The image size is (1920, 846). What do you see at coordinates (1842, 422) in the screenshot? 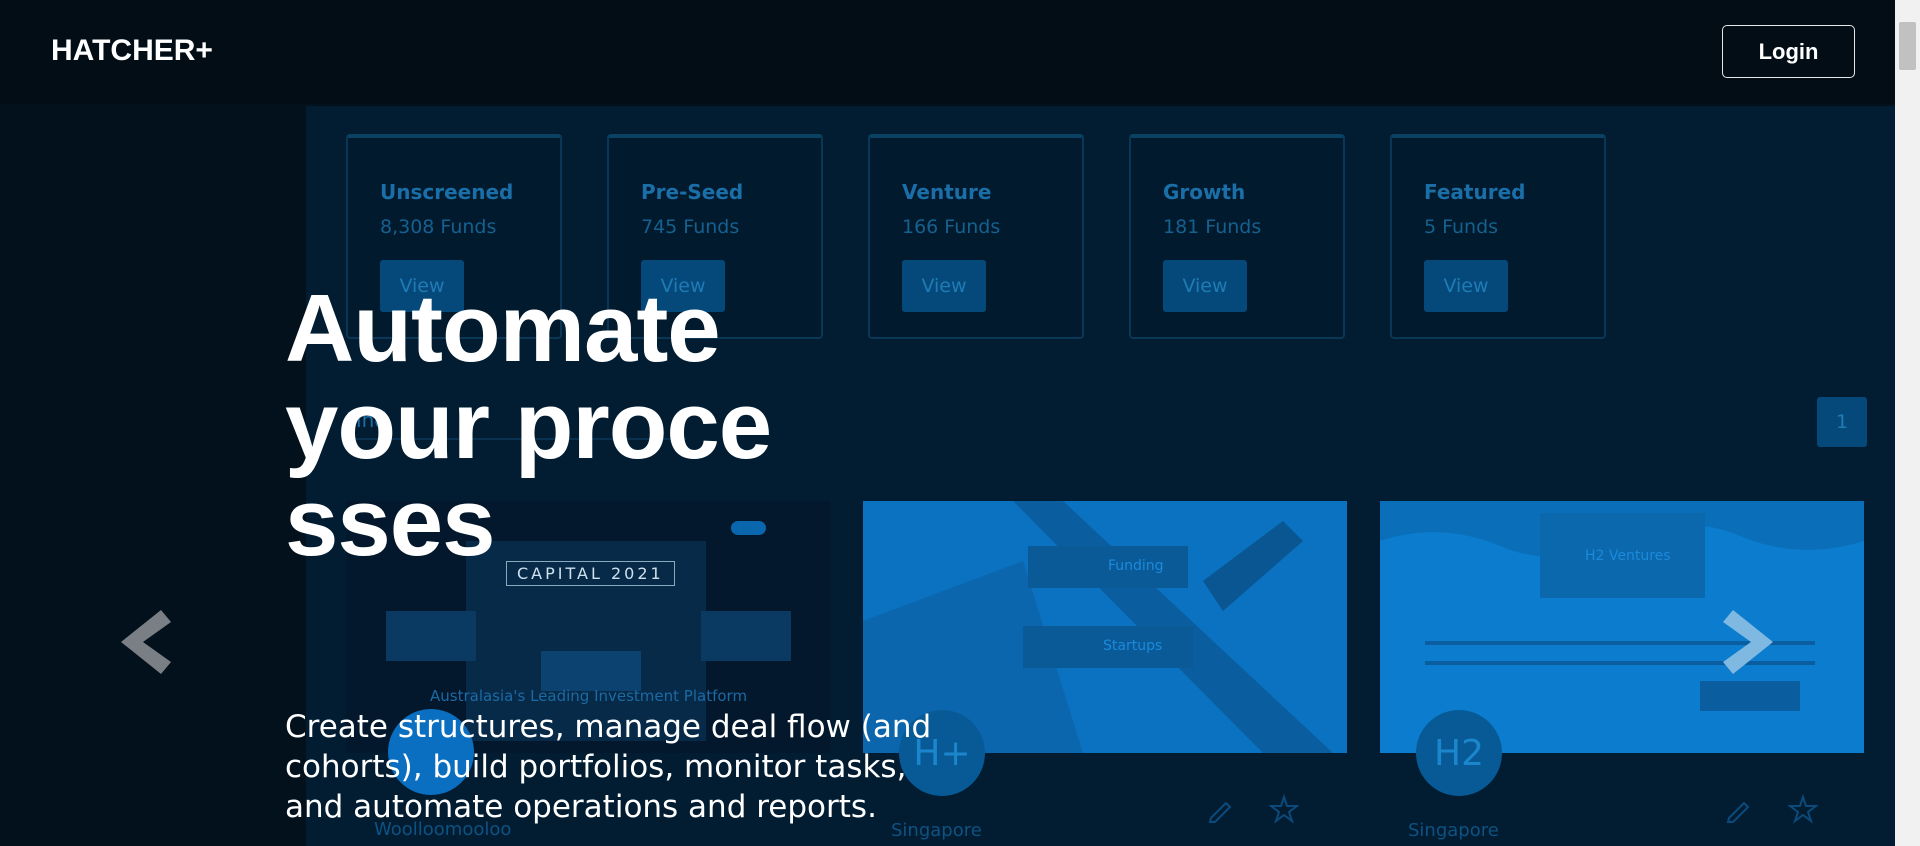
I see `pagination-page: 1` at bounding box center [1842, 422].